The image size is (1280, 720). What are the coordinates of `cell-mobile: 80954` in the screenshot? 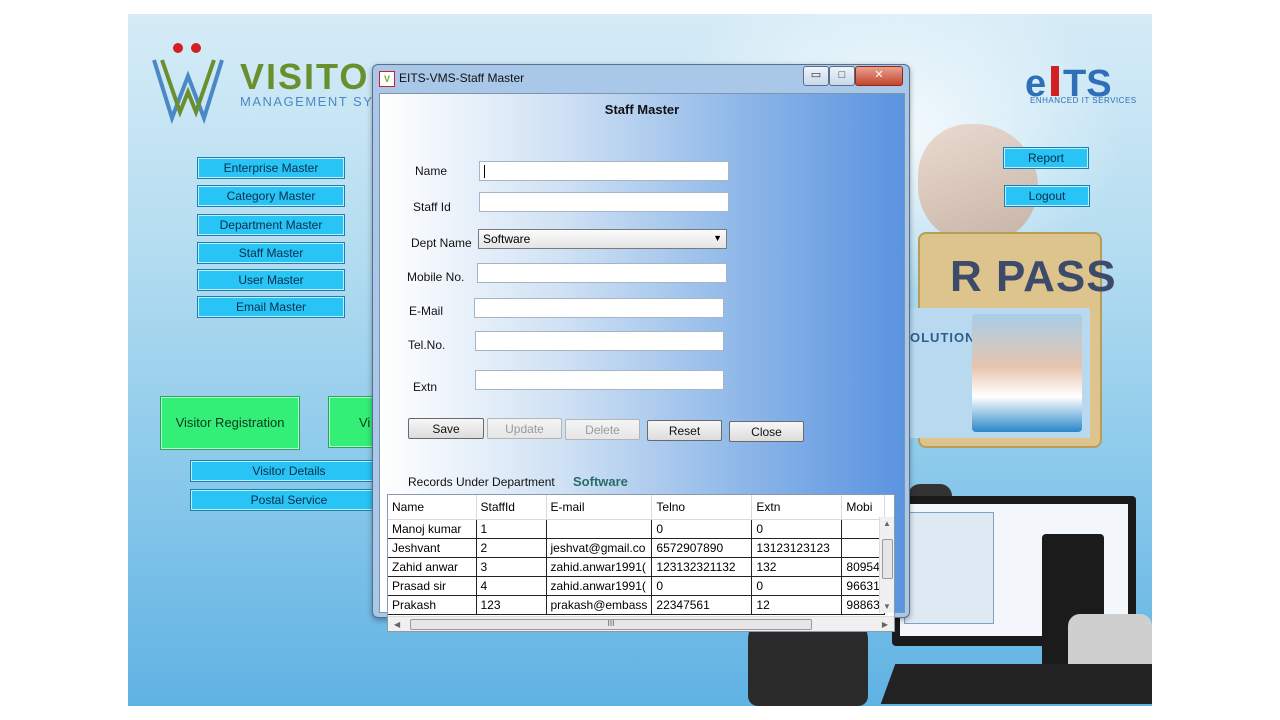 It's located at (863, 567).